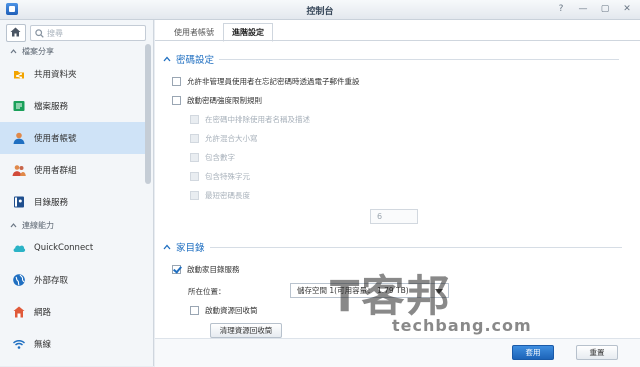 The height and width of the screenshot is (367, 640). I want to click on sidebar-item-user-groups: 使用者群組, so click(72, 170).